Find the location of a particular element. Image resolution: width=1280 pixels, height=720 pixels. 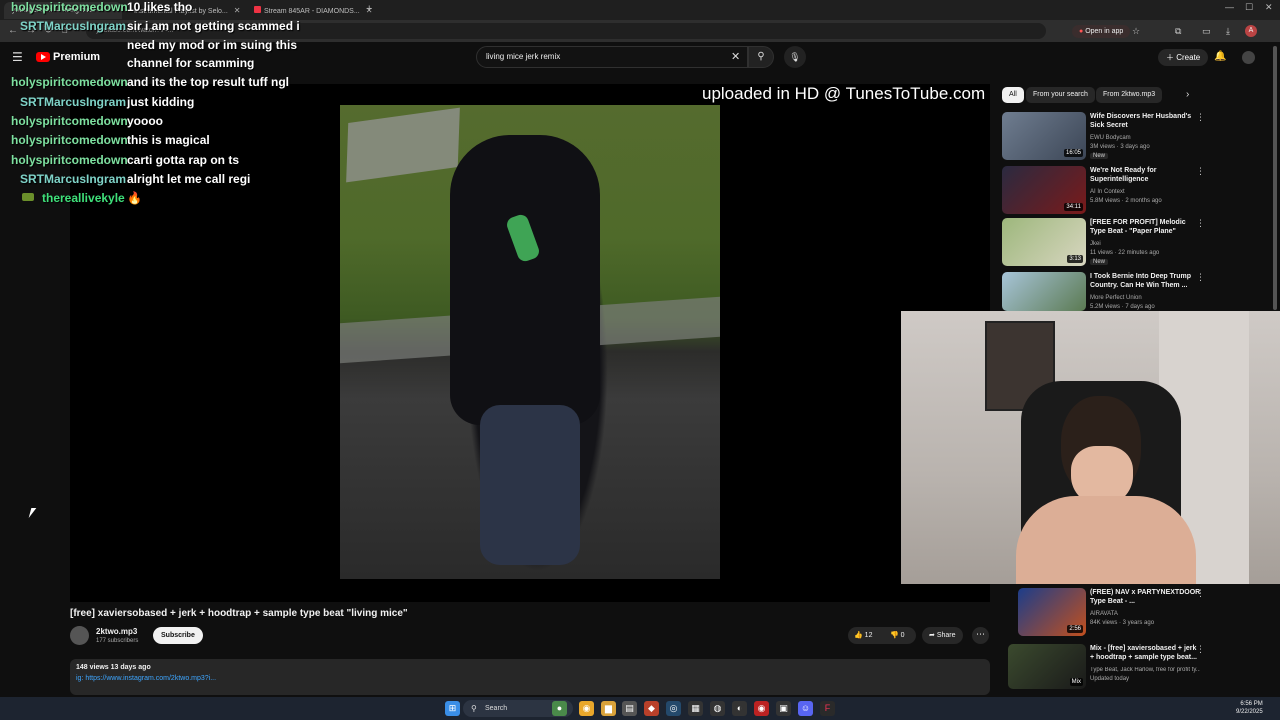

dislike-count: 0 is located at coordinates (902, 635).